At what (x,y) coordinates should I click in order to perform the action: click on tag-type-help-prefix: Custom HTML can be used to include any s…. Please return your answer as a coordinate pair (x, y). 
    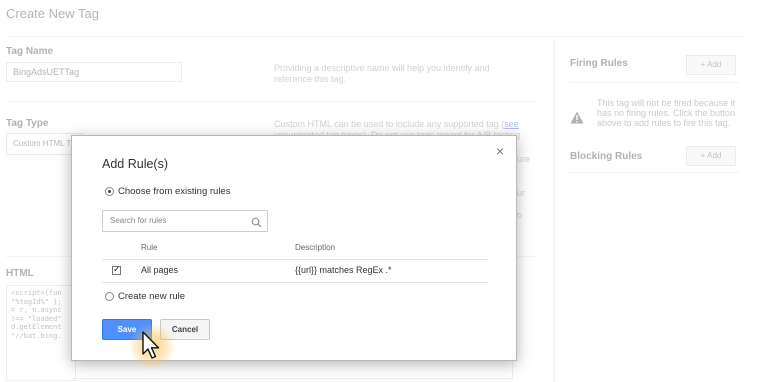
    Looking at the image, I should click on (389, 124).